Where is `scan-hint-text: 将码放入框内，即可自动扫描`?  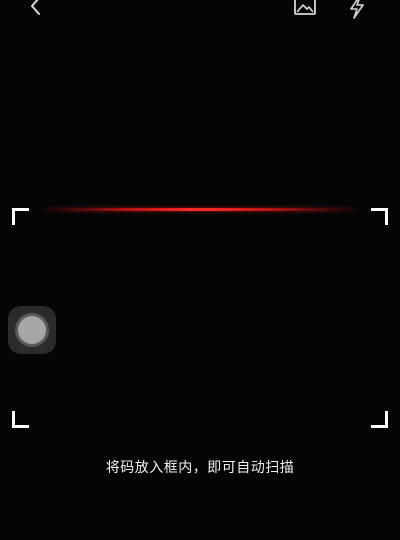
scan-hint-text: 将码放入框内，即可自动扫描 is located at coordinates (200, 468).